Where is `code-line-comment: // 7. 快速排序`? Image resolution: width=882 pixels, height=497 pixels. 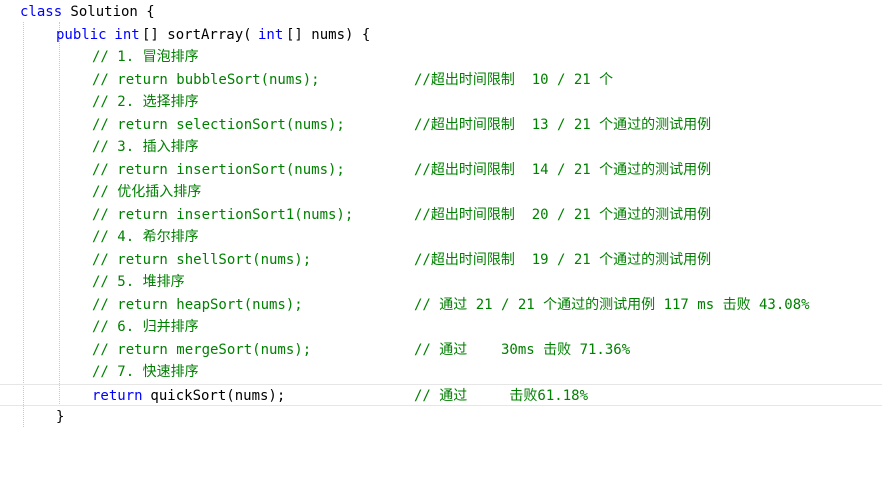 code-line-comment: // 7. 快速排序 is located at coordinates (441, 372).